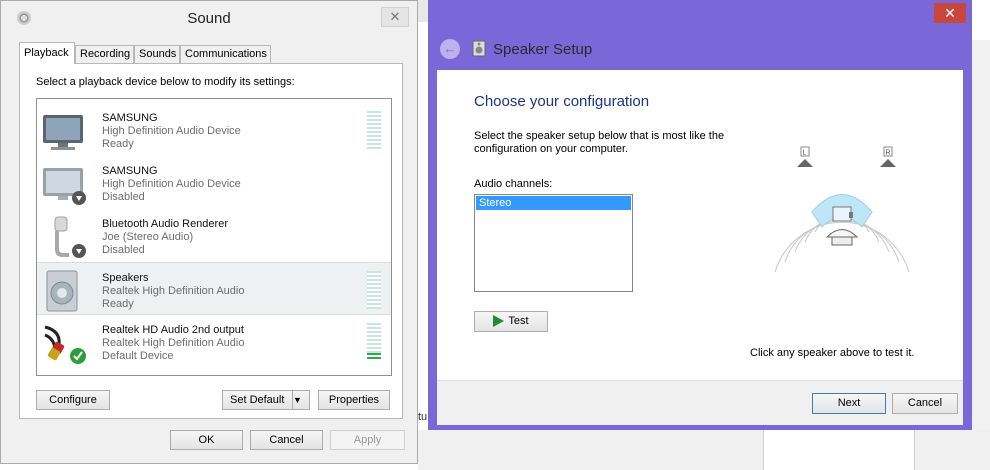 Image resolution: width=990 pixels, height=470 pixels. I want to click on background-window-bottom, so click(704, 450).